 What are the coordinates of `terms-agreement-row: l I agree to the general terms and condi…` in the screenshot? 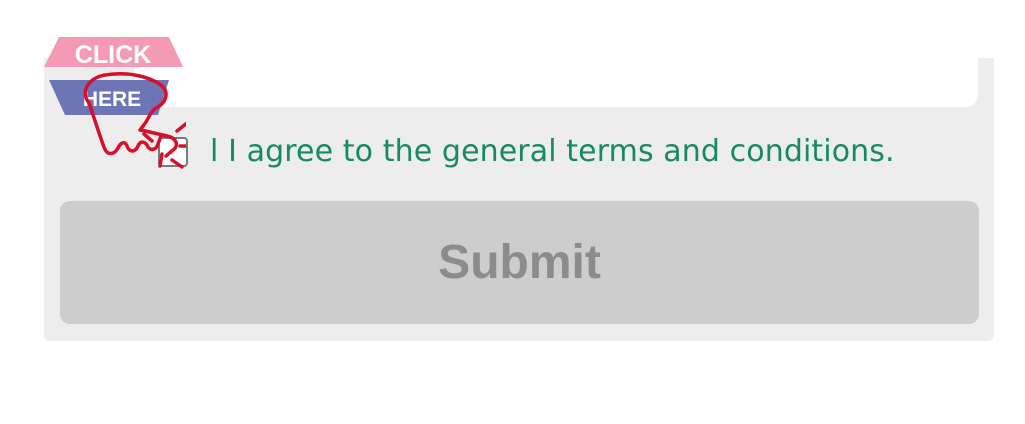 It's located at (526, 152).